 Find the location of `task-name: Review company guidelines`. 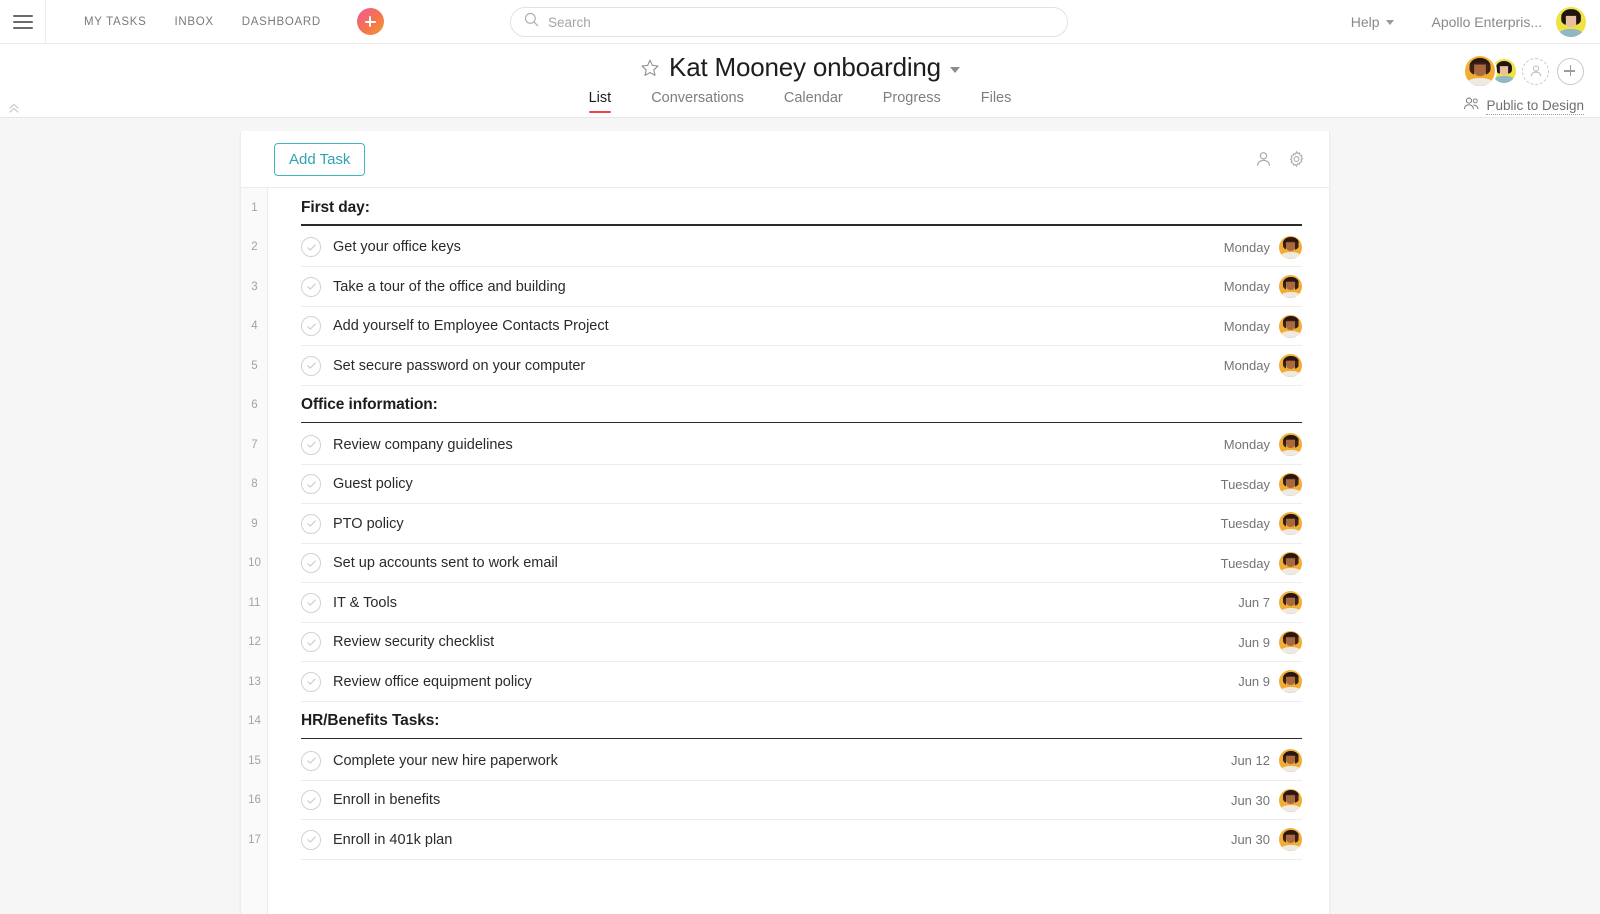

task-name: Review company guidelines is located at coordinates (423, 445).